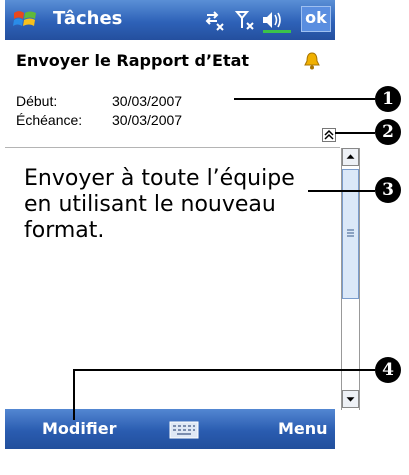 The width and height of the screenshot is (409, 475). What do you see at coordinates (147, 120) in the screenshot?
I see `due-date-value: 30/03/2007` at bounding box center [147, 120].